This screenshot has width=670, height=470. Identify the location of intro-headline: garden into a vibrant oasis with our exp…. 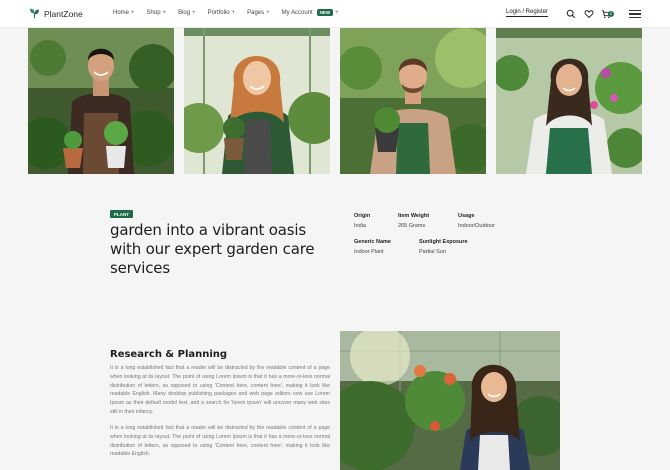
(212, 249).